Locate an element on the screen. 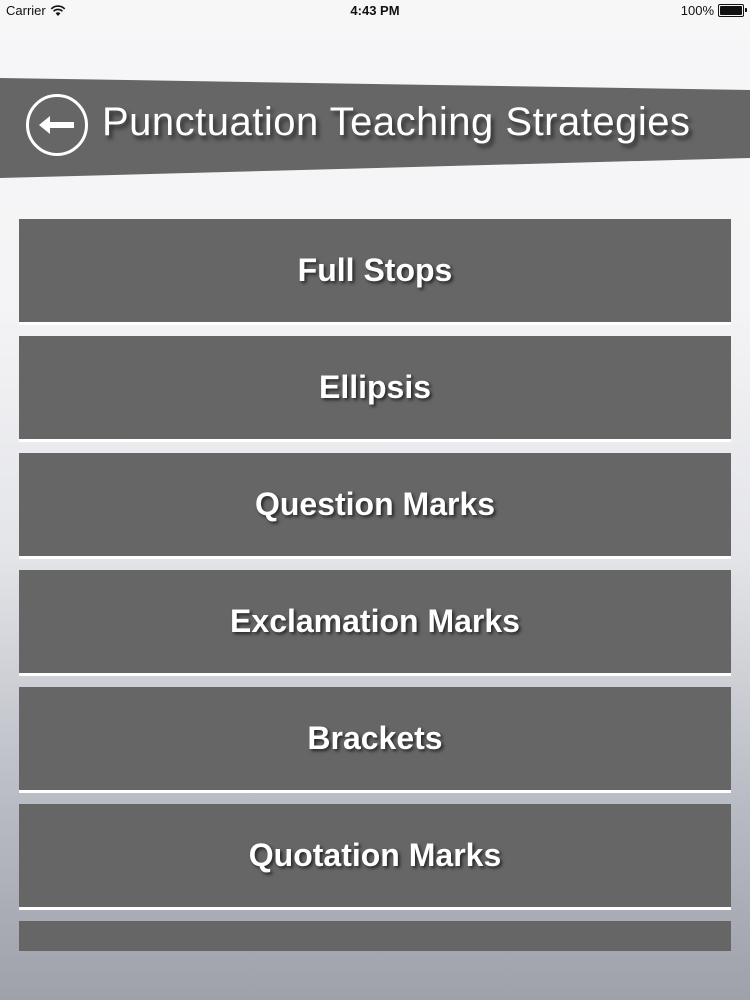 The height and width of the screenshot is (1000, 750). menu-item-label: Exclamation Marks is located at coordinates (375, 621).